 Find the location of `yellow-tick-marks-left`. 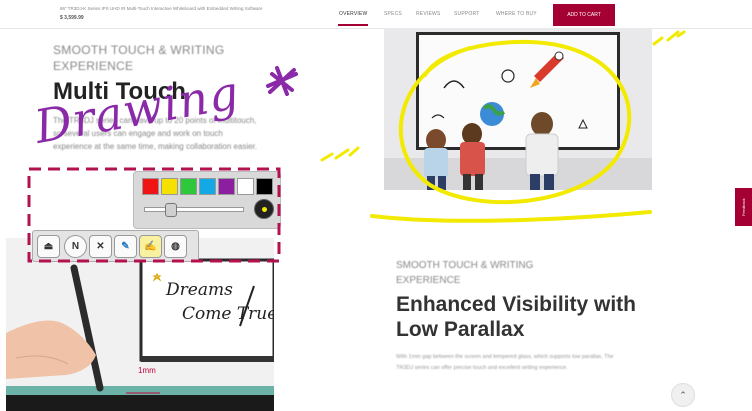

yellow-tick-marks-left is located at coordinates (340, 154).